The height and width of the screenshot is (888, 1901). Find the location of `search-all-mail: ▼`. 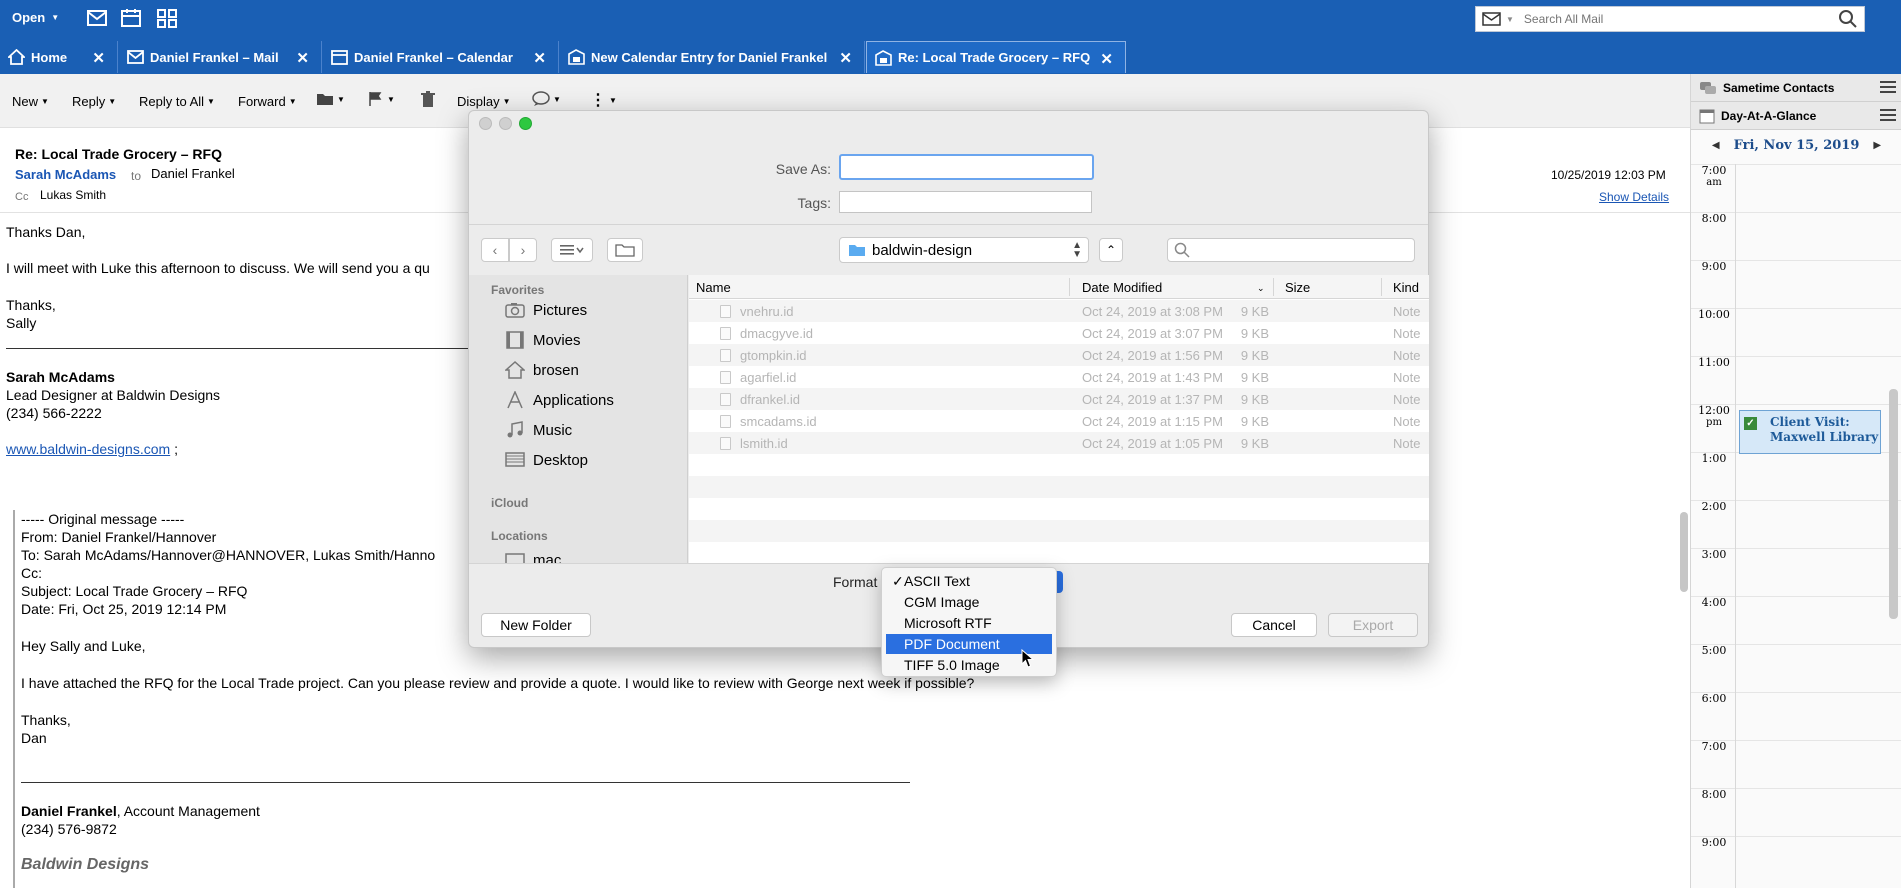

search-all-mail: ▼ is located at coordinates (1670, 19).